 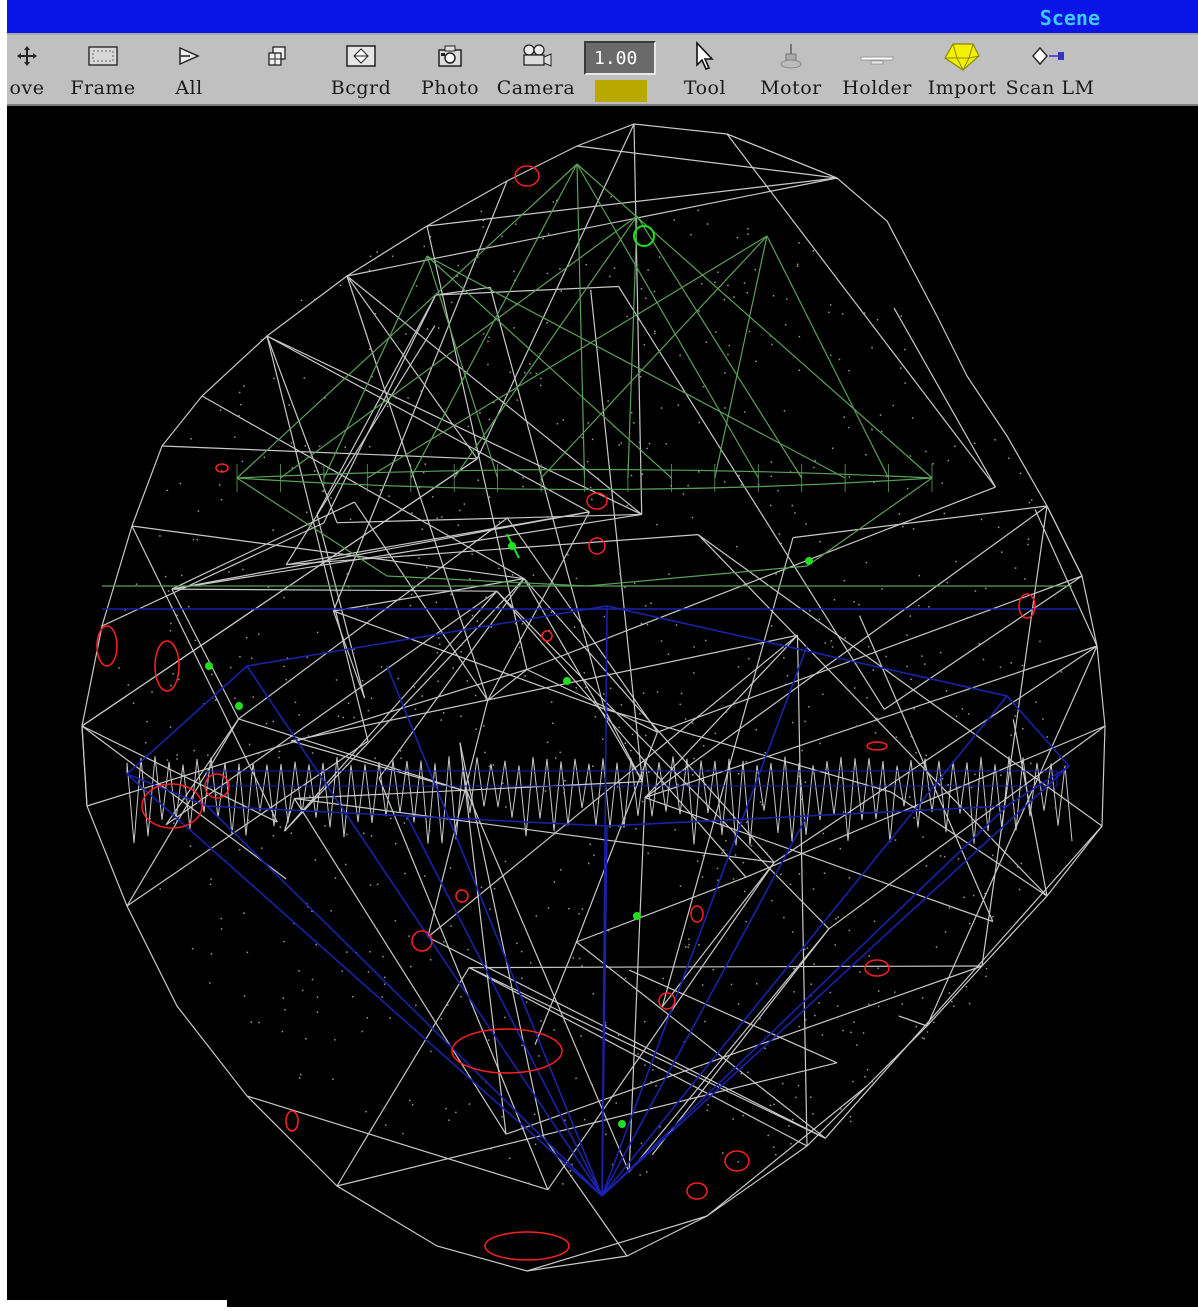 What do you see at coordinates (27, 69) in the screenshot?
I see `move-button: ove` at bounding box center [27, 69].